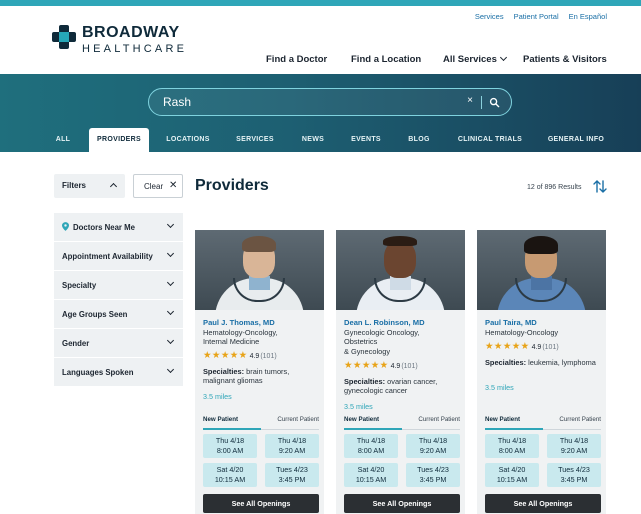 This screenshot has width=641, height=514. What do you see at coordinates (475, 59) in the screenshot?
I see `nav-all-services: All Services` at bounding box center [475, 59].